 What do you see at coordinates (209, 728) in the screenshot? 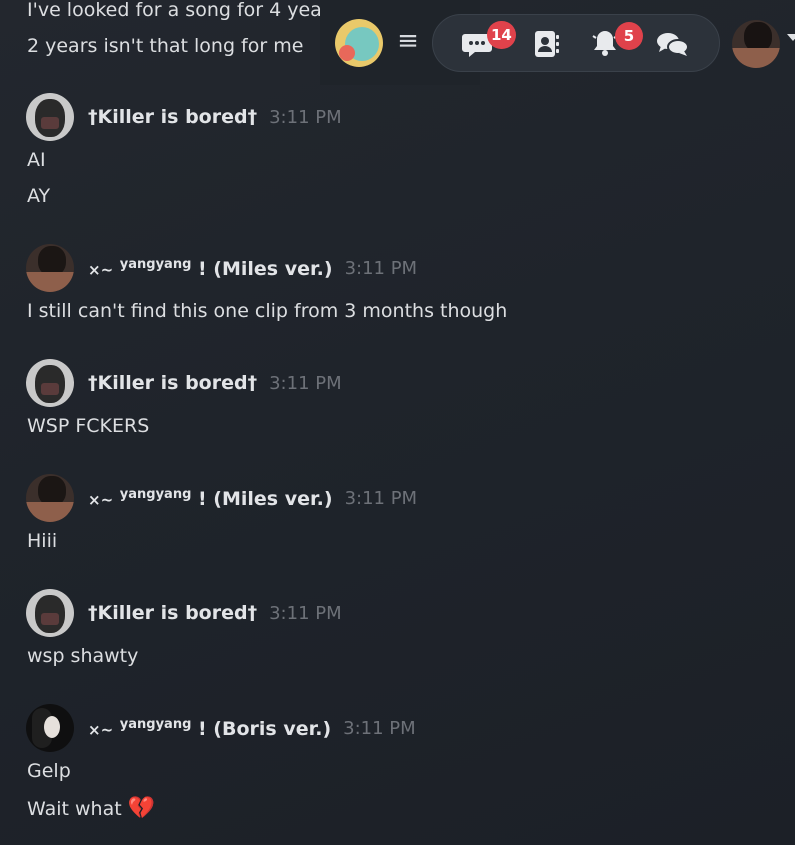
I see `username: ×~ yangyang ! (Boris ver.)` at bounding box center [209, 728].